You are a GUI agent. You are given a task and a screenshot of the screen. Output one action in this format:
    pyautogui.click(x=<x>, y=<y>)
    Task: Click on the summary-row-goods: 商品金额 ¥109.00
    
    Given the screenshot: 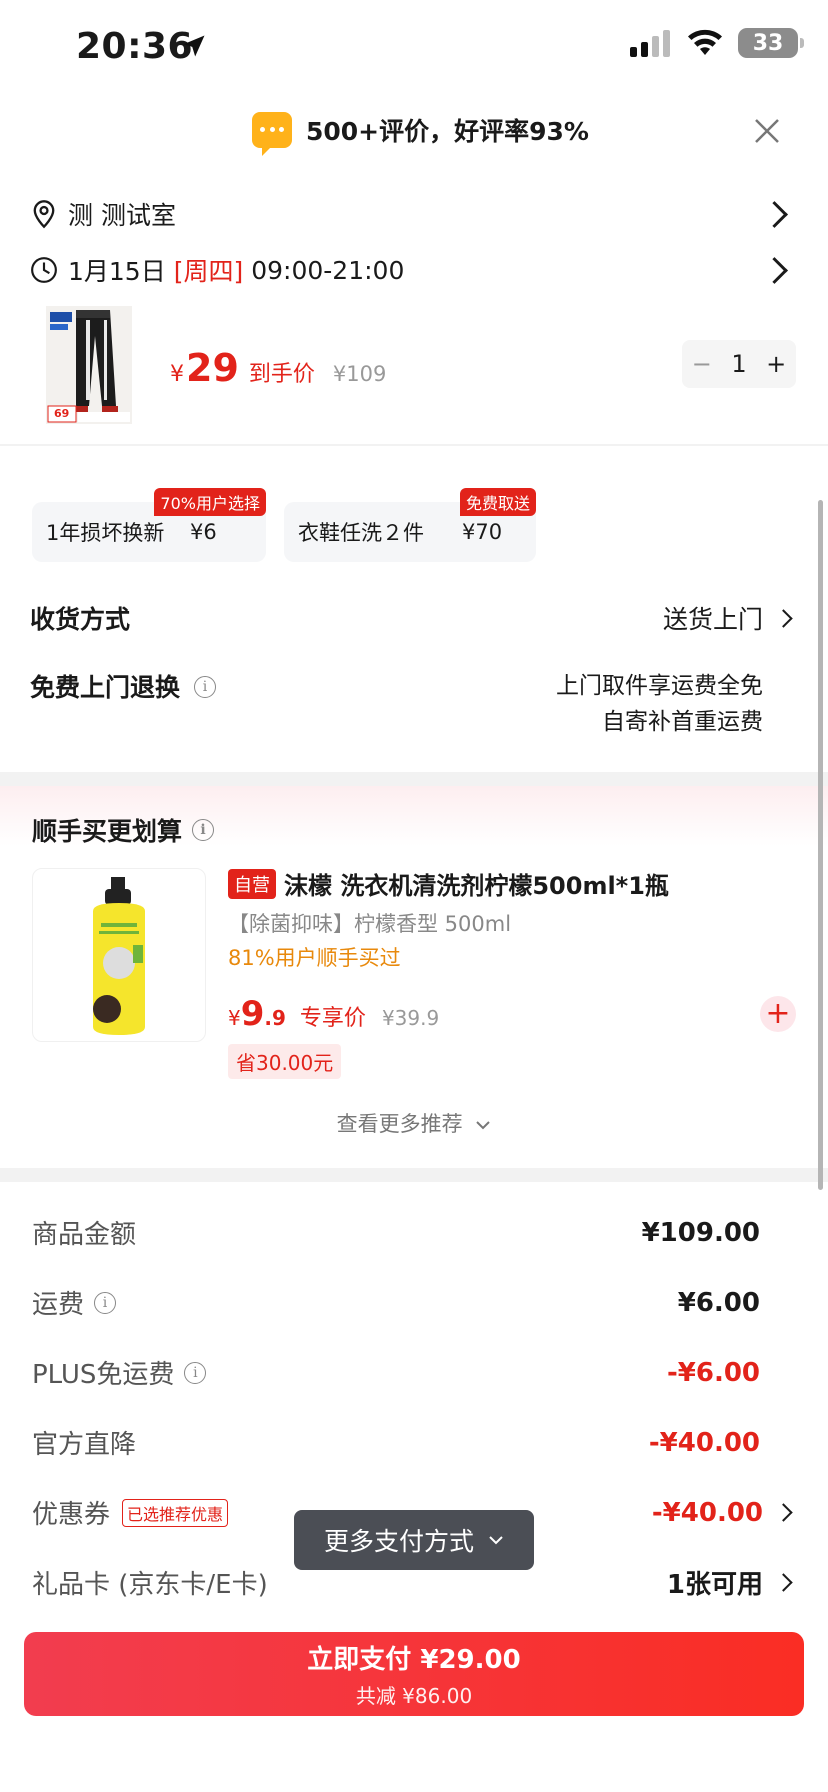 What is the action you would take?
    pyautogui.click(x=396, y=1232)
    